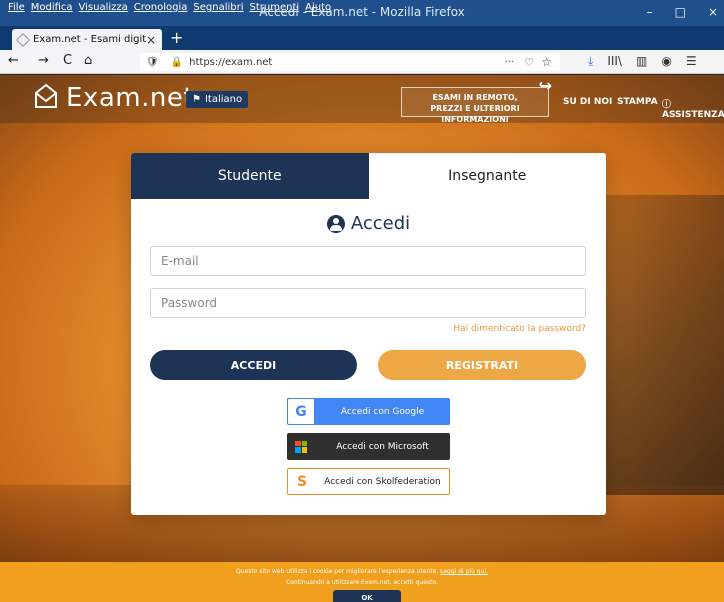 This screenshot has height=602, width=724. Describe the element at coordinates (545, 85) in the screenshot. I see `curved-arrow-icon: ↪` at that location.